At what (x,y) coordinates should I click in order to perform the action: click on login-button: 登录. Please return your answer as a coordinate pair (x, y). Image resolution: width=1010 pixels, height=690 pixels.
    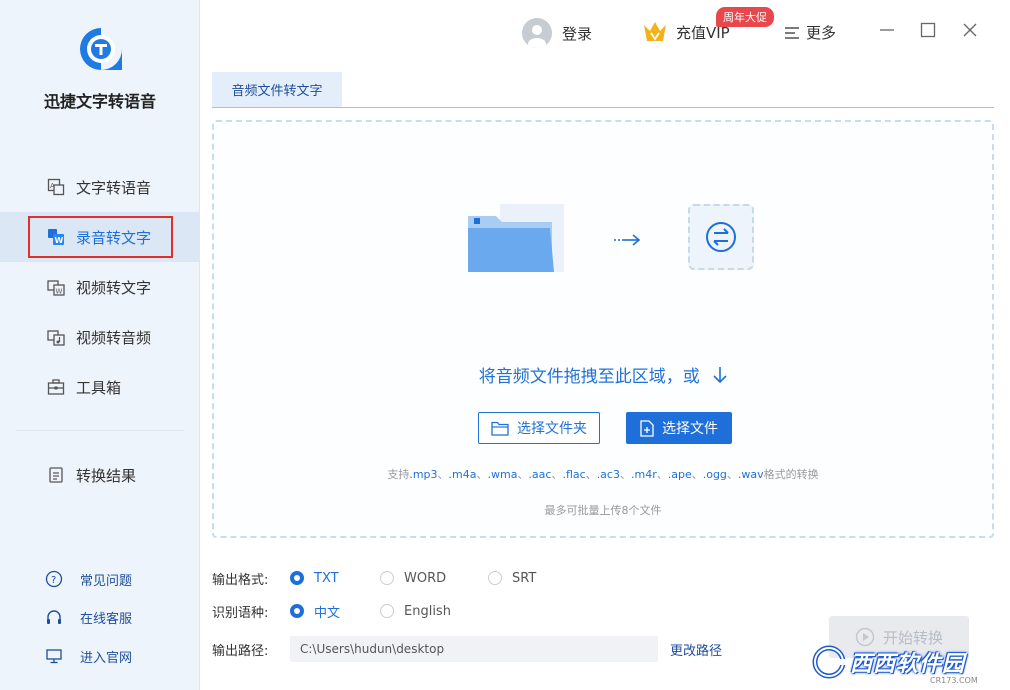
    Looking at the image, I should click on (557, 33).